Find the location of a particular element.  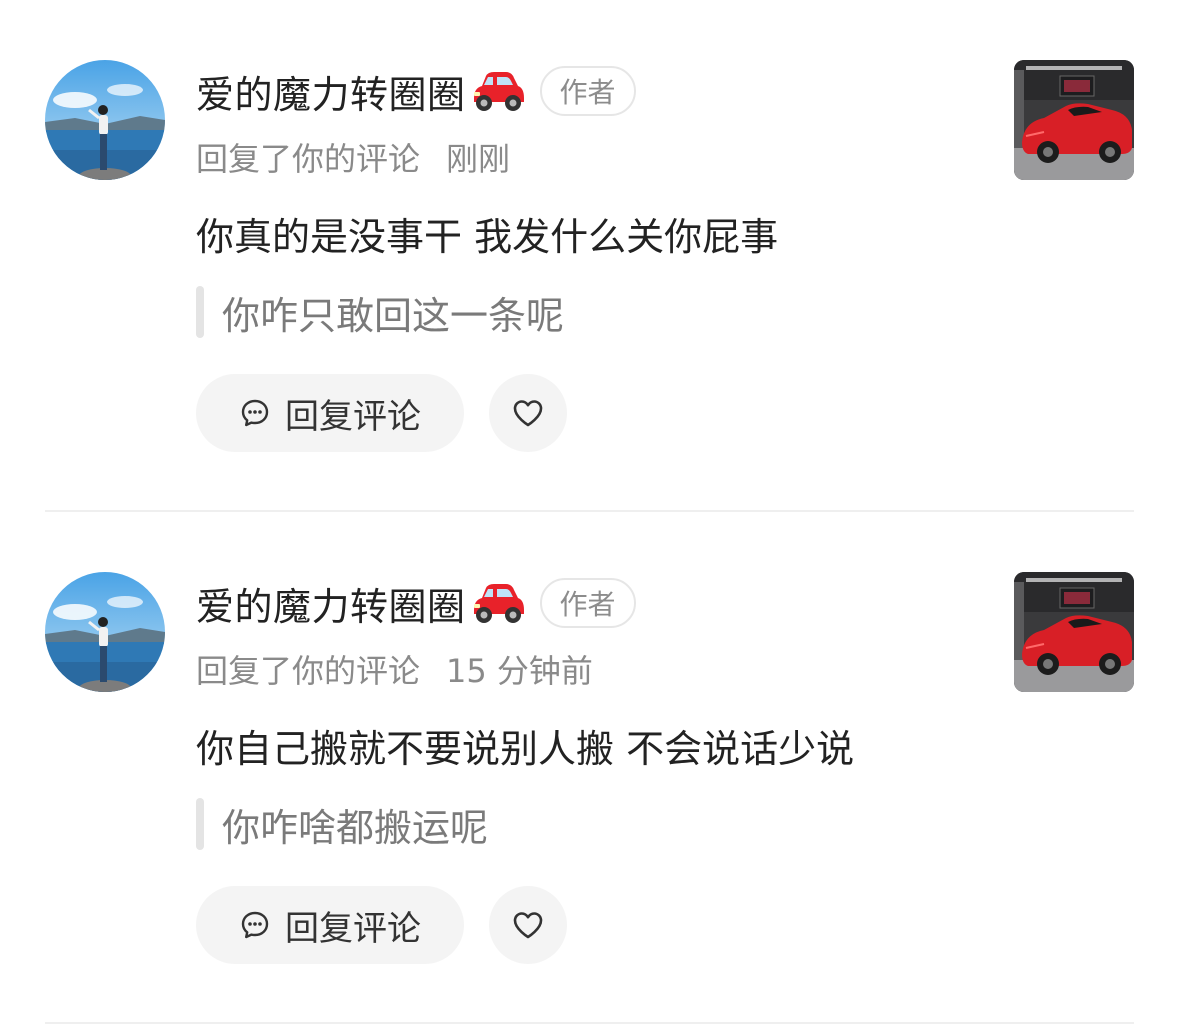

meta-row: 回复了你的评论 15 分钟前 is located at coordinates (394, 669).